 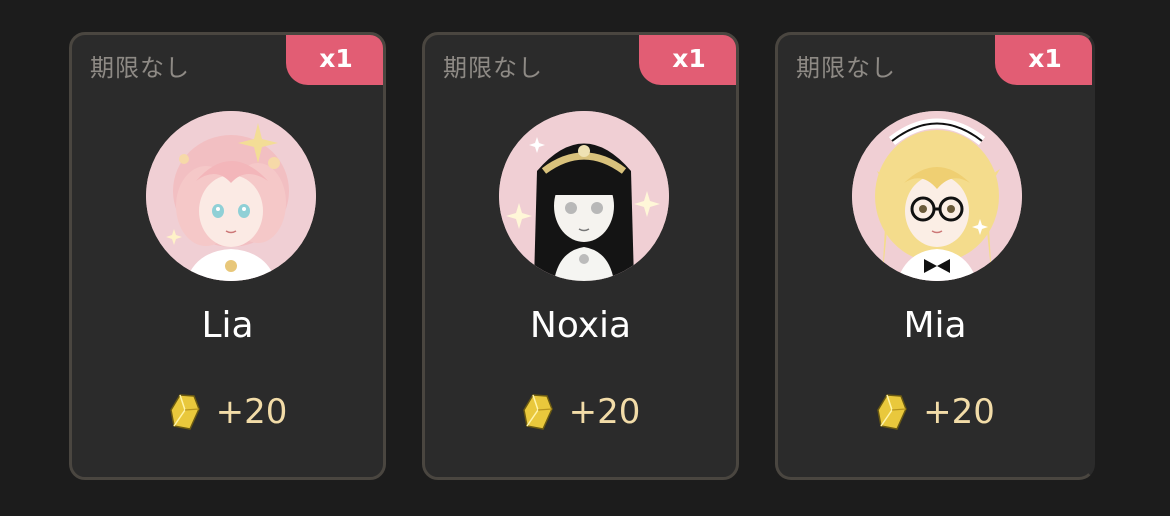 I want to click on avatar-lia, so click(x=231, y=196).